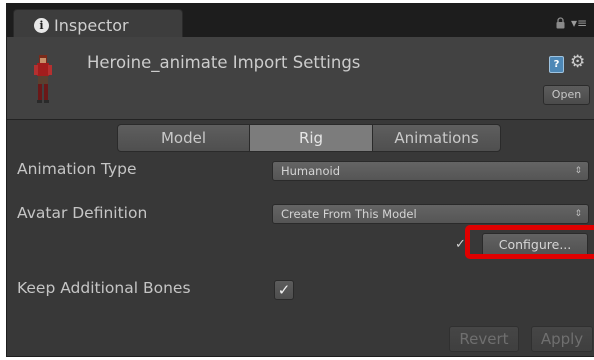 The width and height of the screenshot is (594, 360). Describe the element at coordinates (430, 214) in the screenshot. I see `avatar-definition-dropdown: Create From This Model ⇕` at that location.